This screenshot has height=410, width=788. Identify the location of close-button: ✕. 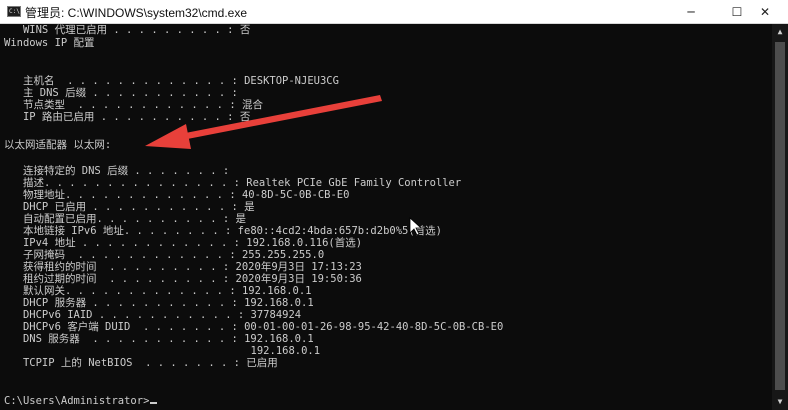
(765, 12).